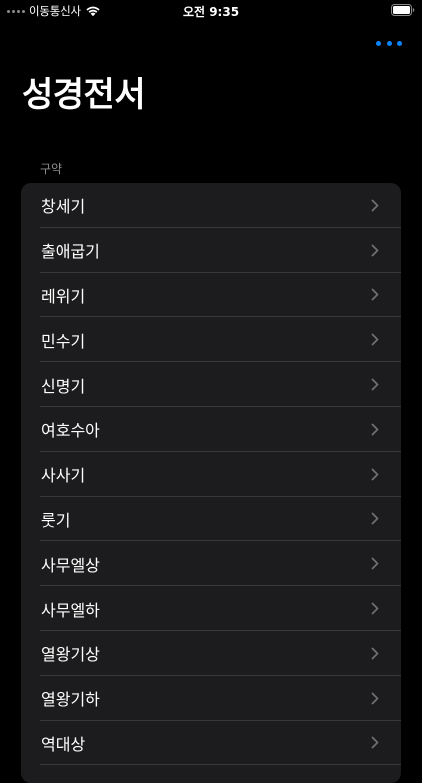 The width and height of the screenshot is (422, 783). Describe the element at coordinates (211, 295) in the screenshot. I see `list-item: 레위기` at that location.